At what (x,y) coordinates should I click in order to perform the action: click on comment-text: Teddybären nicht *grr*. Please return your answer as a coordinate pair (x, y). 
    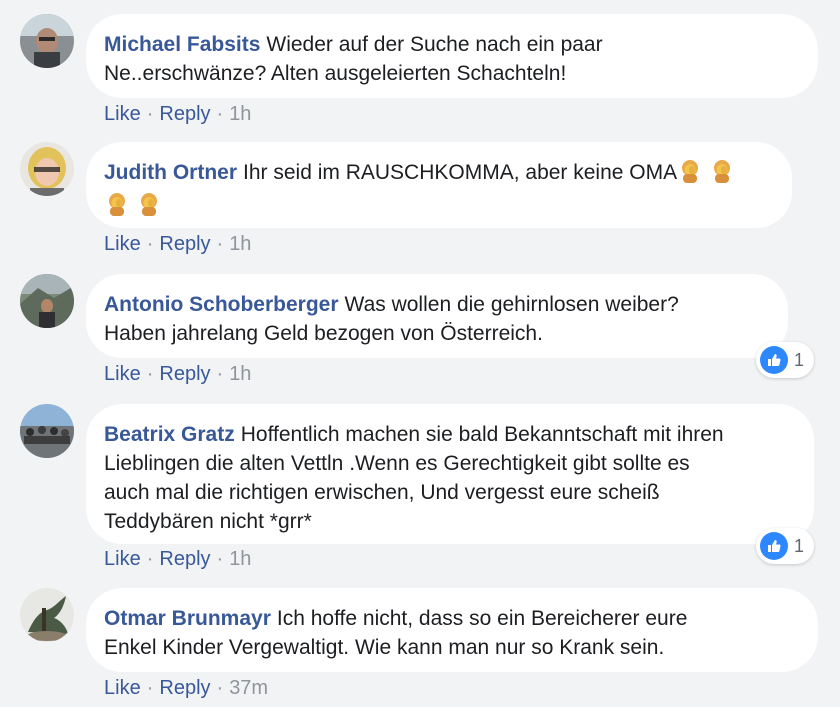
    Looking at the image, I should click on (208, 521).